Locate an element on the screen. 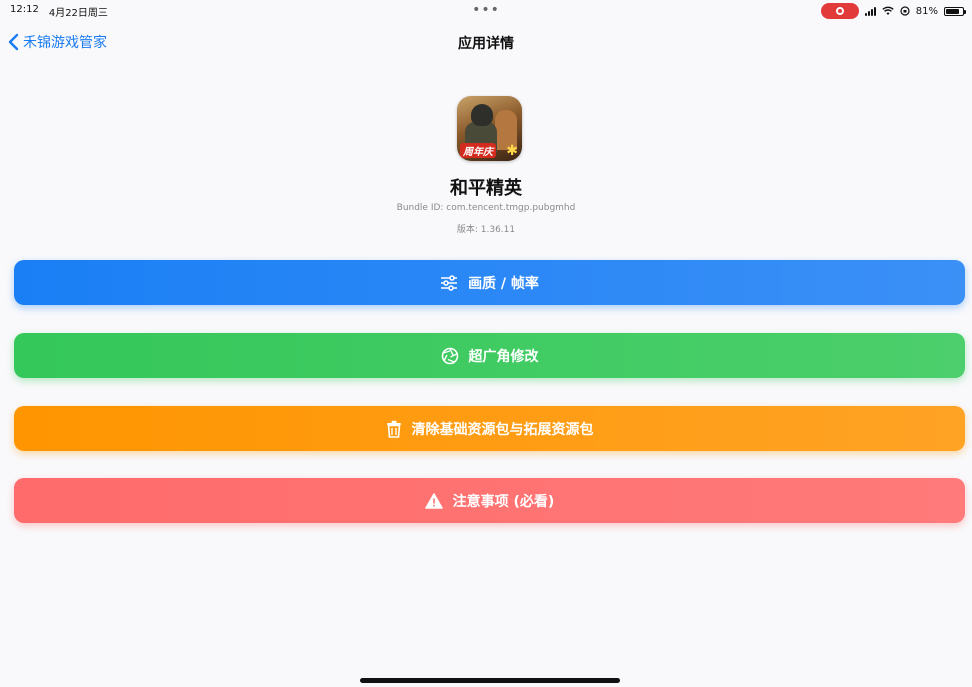 This screenshot has height=687, width=972. status-time: 12:12 is located at coordinates (24, 9).